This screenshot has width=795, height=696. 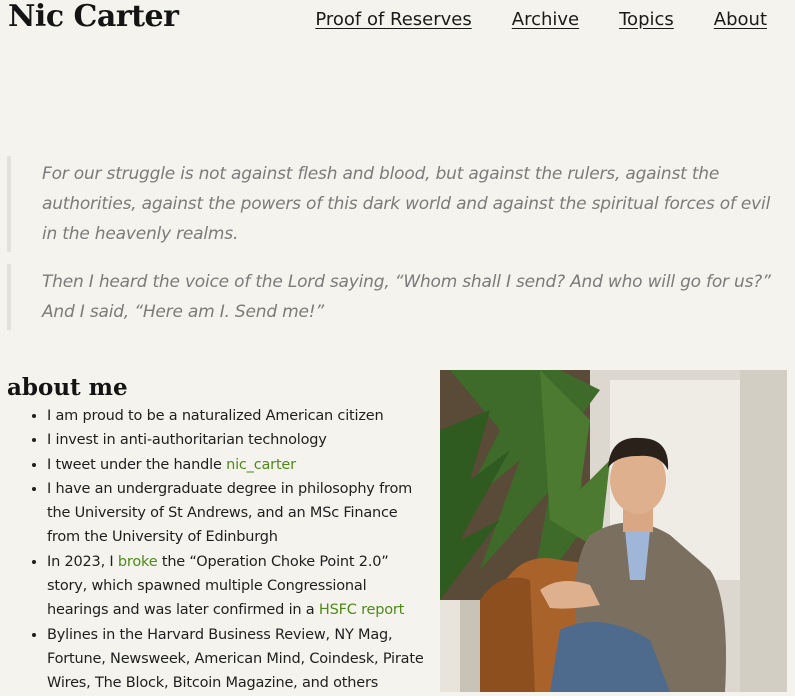 I want to click on nav-archive: Archive, so click(x=545, y=19).